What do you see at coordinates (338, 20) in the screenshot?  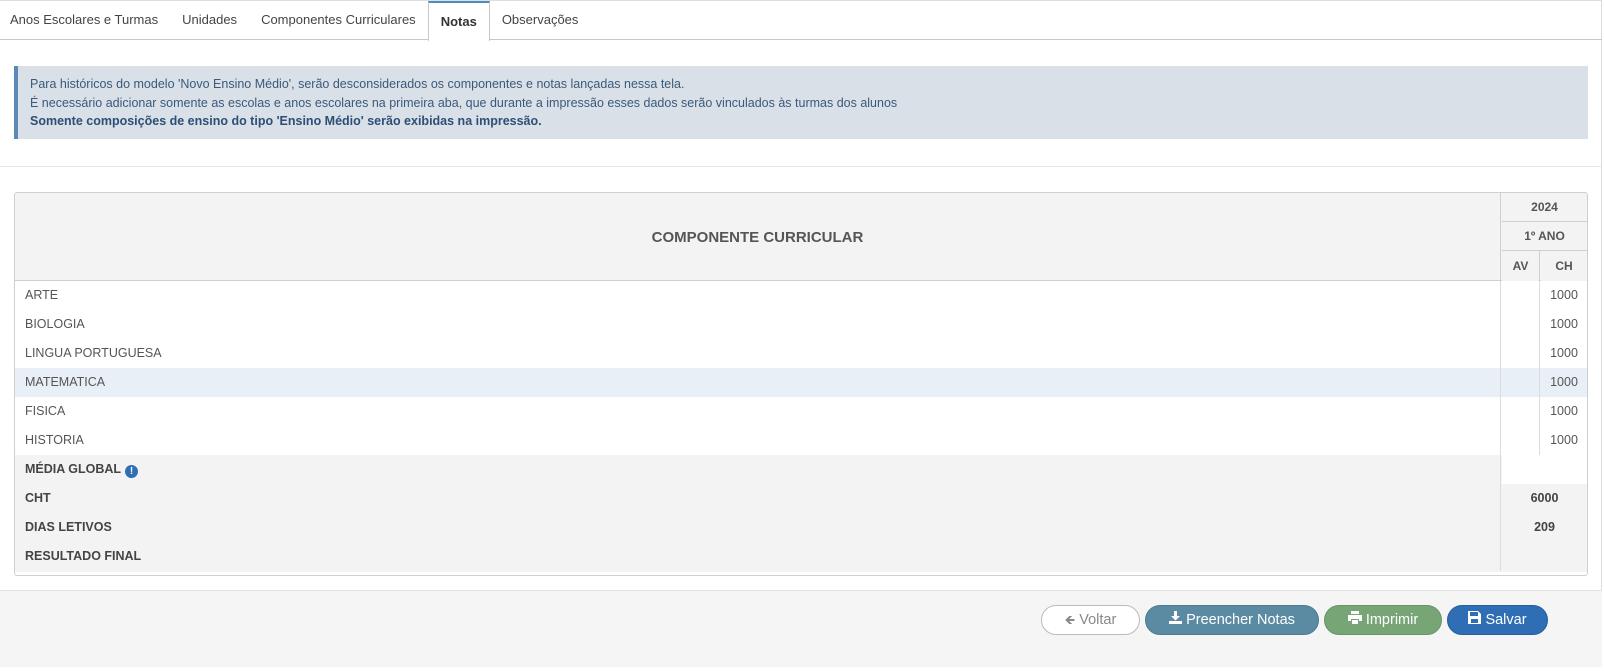 I see `tab-componentes-curriculares: Componentes Curriculares` at bounding box center [338, 20].